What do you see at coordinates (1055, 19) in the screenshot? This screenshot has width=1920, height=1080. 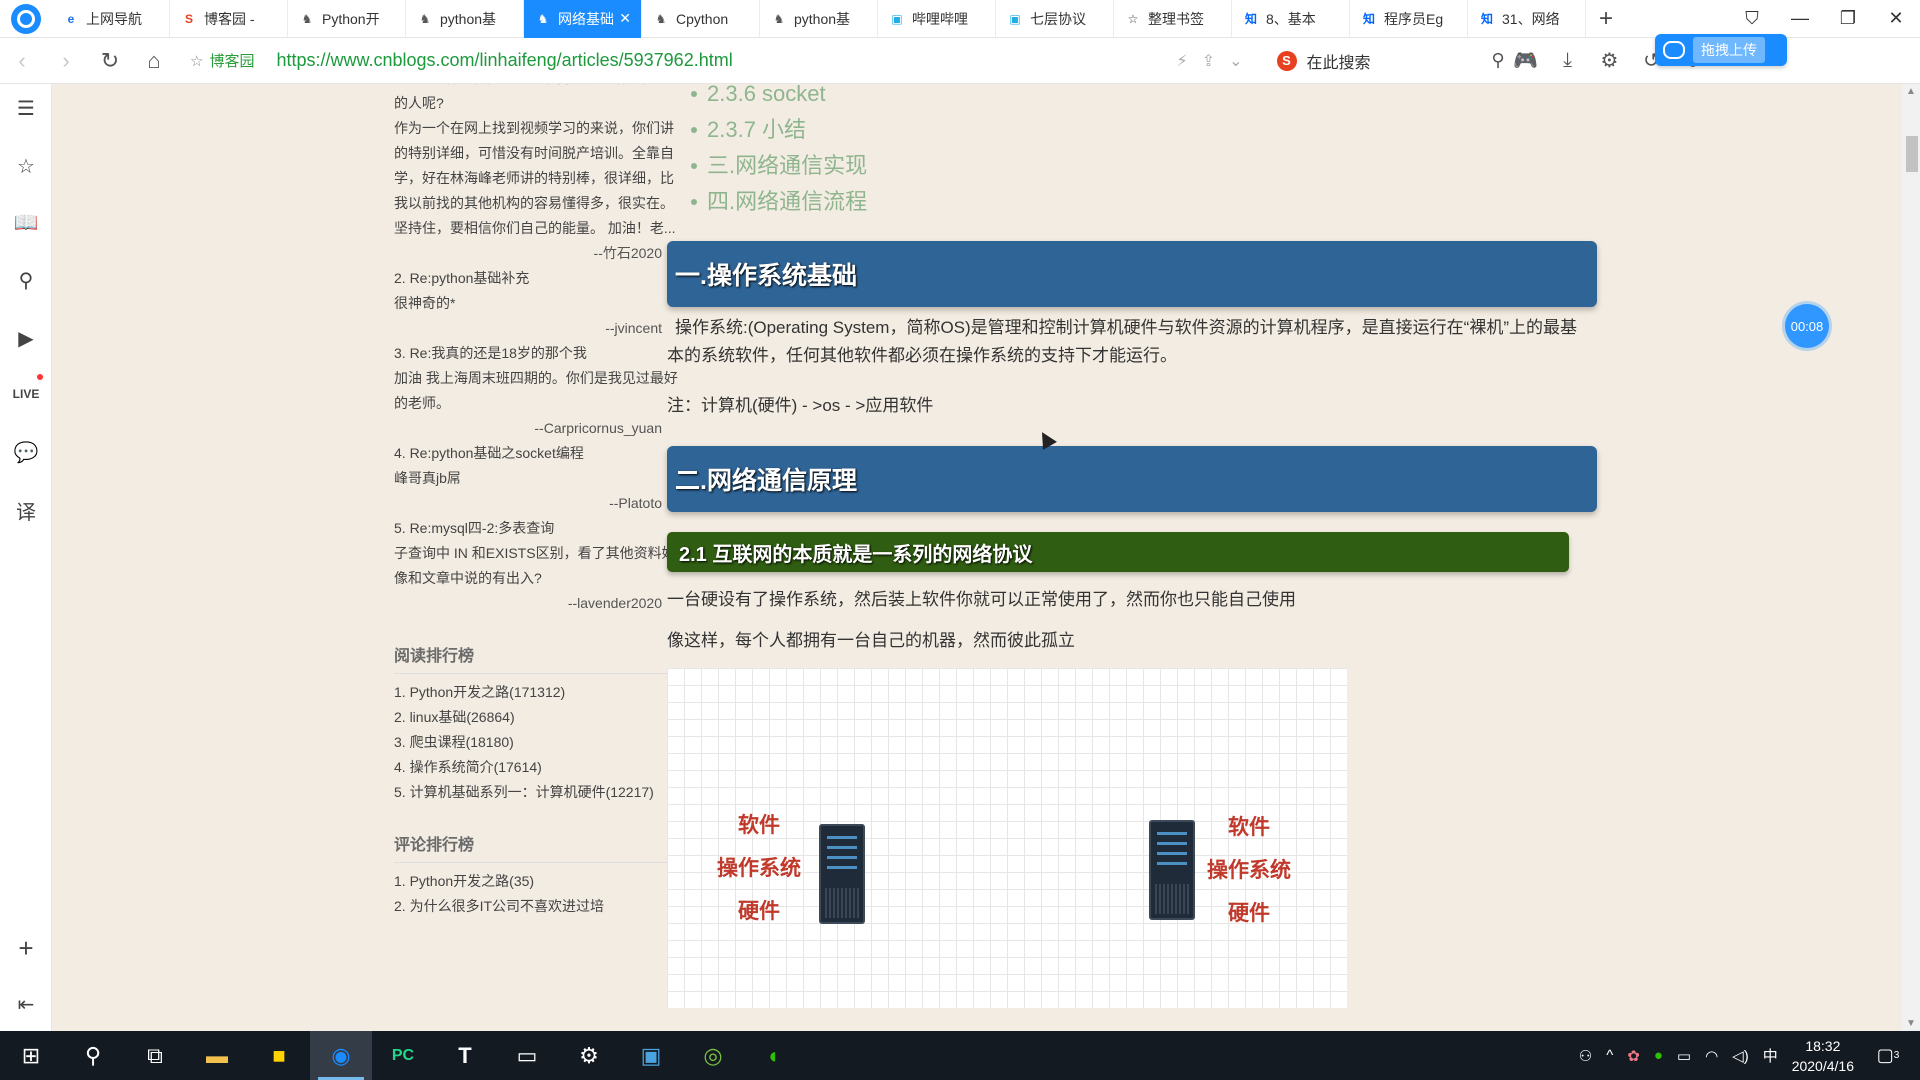 I see `tab-8: ▣ 七层协议` at bounding box center [1055, 19].